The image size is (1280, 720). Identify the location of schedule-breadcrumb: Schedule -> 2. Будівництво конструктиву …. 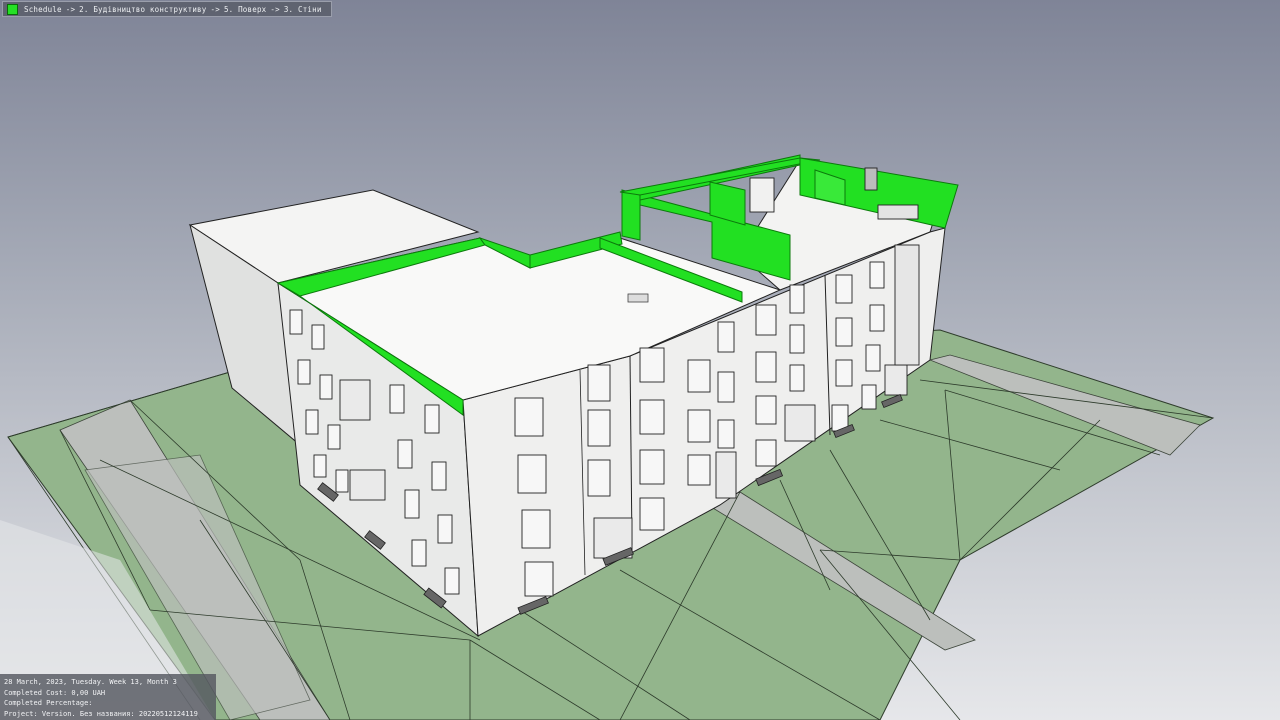
(167, 9).